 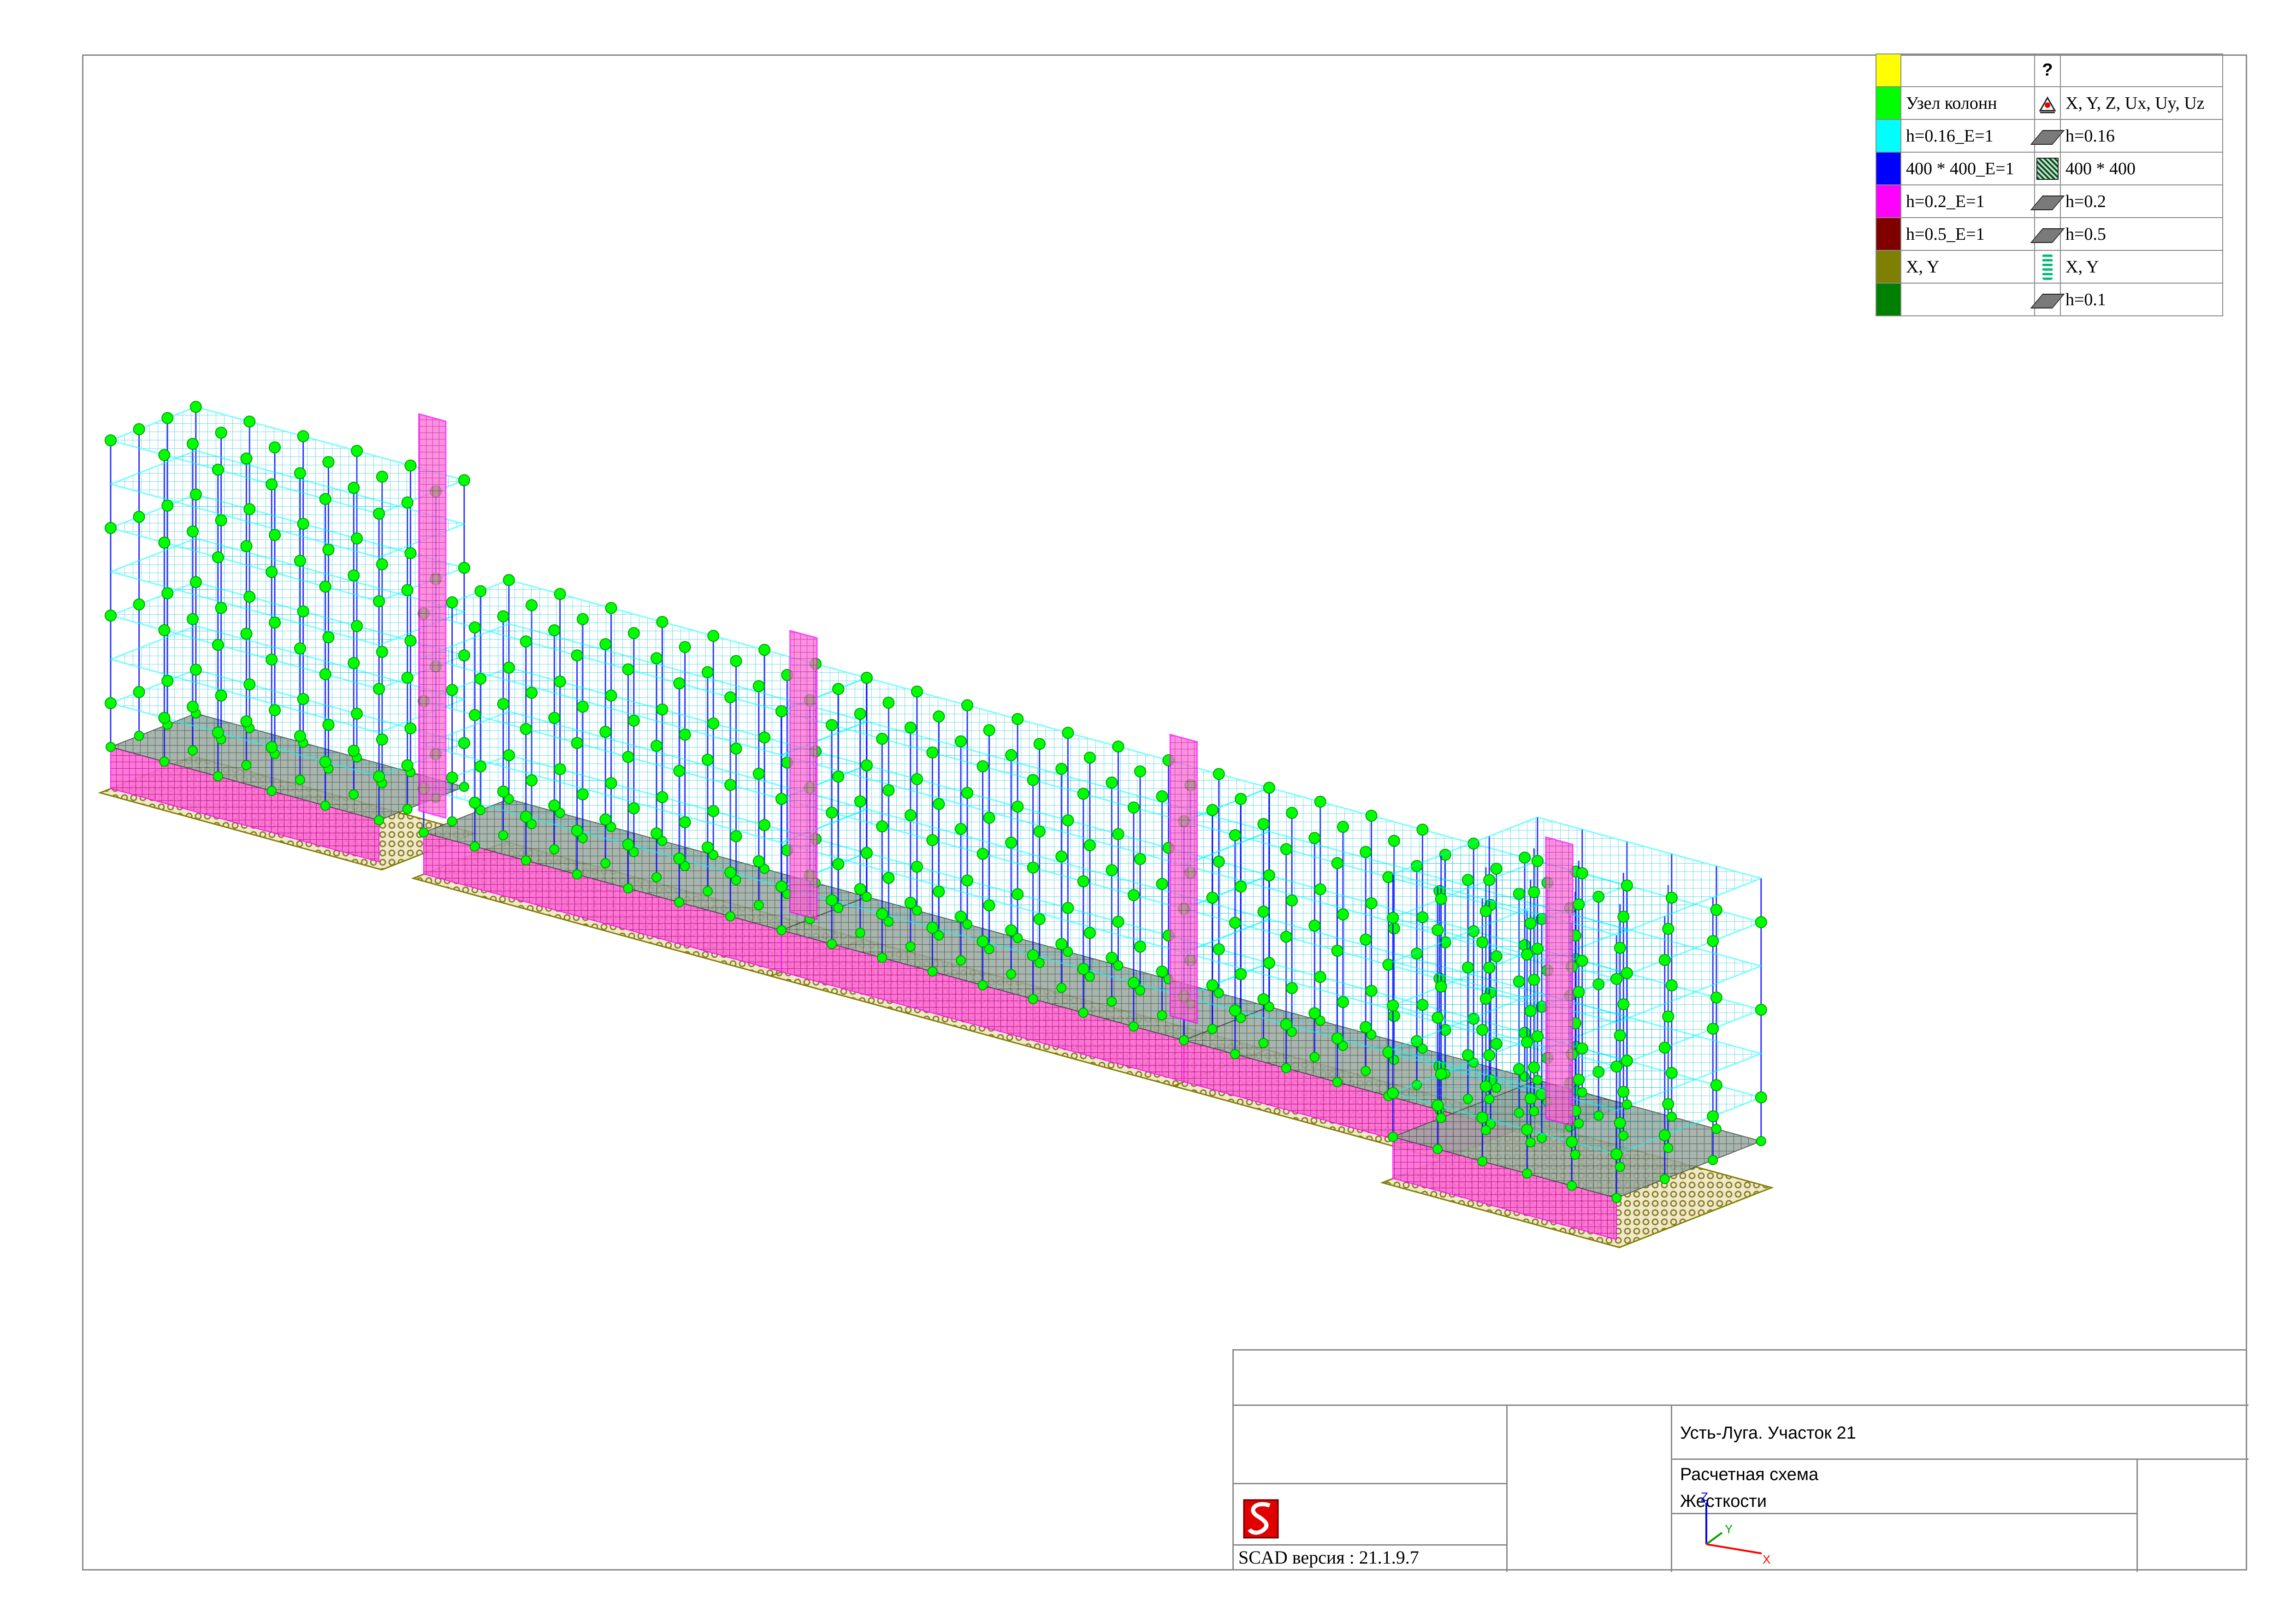 I want to click on legend-row: h=0.1, so click(x=2049, y=299).